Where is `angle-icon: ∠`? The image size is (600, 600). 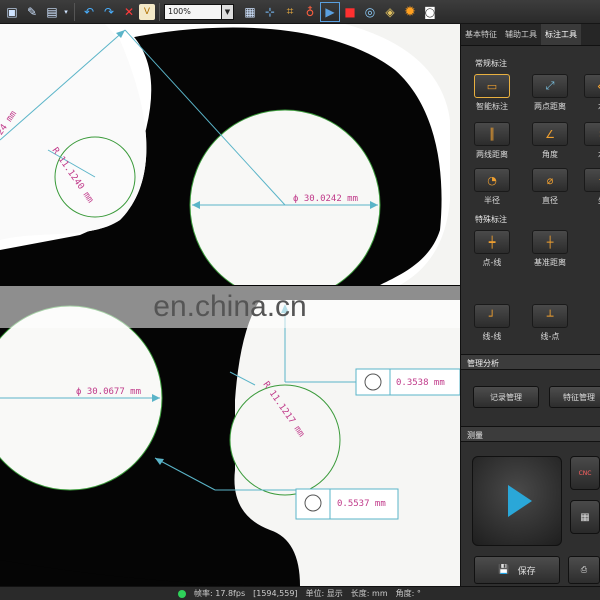 angle-icon: ∠ is located at coordinates (550, 134).